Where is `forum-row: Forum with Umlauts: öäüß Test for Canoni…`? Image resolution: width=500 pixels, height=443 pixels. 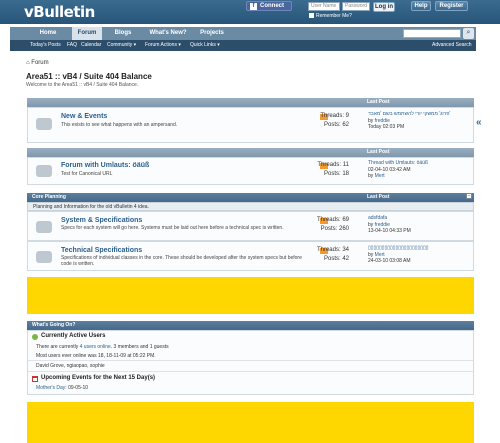
forum-row: Forum with Umlauts: öäüß Test for Canoni… is located at coordinates (250, 171).